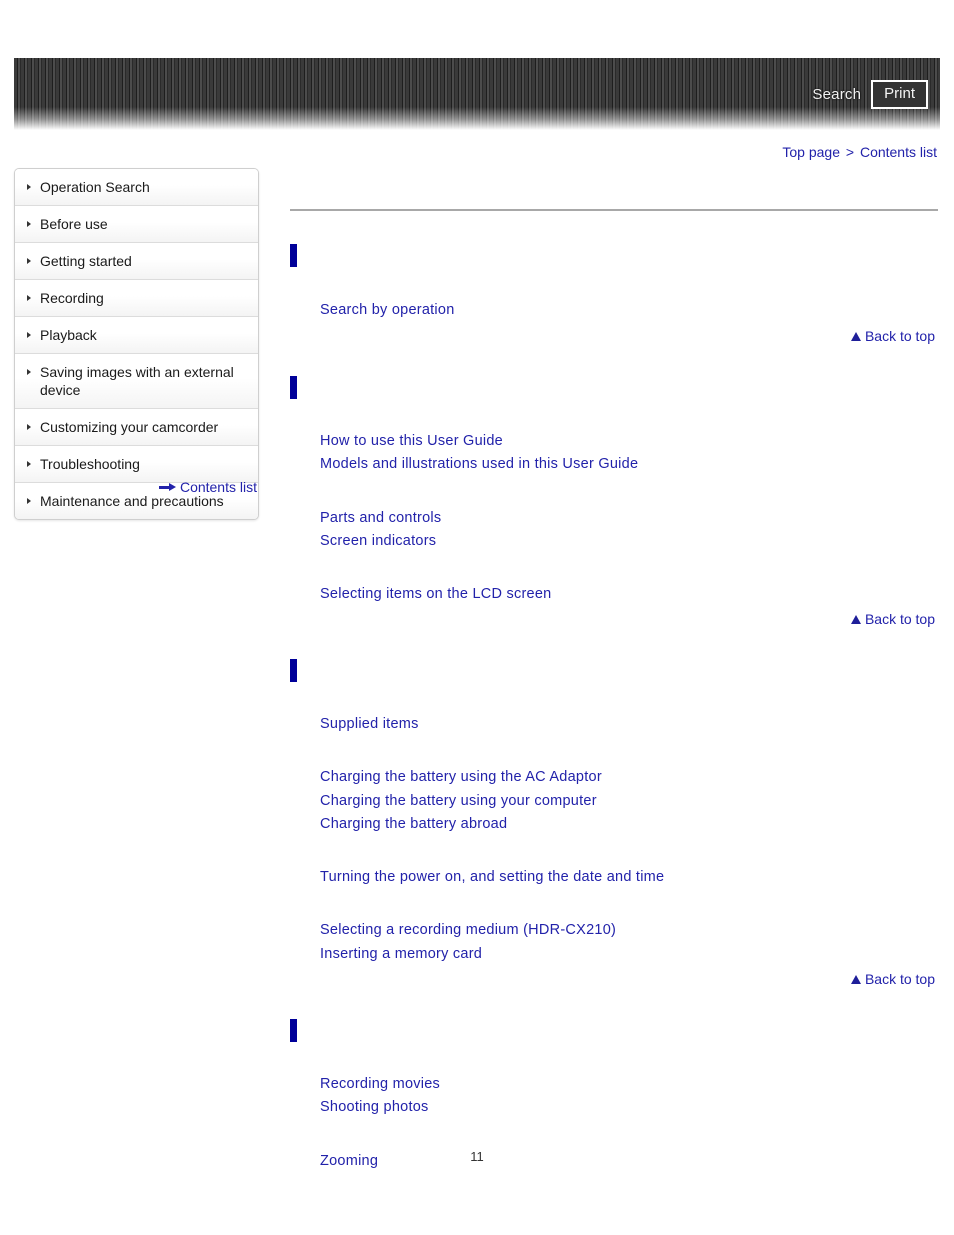 This screenshot has height=1235, width=954. I want to click on sidebar-item-label: Saving images with an external device, so click(137, 381).